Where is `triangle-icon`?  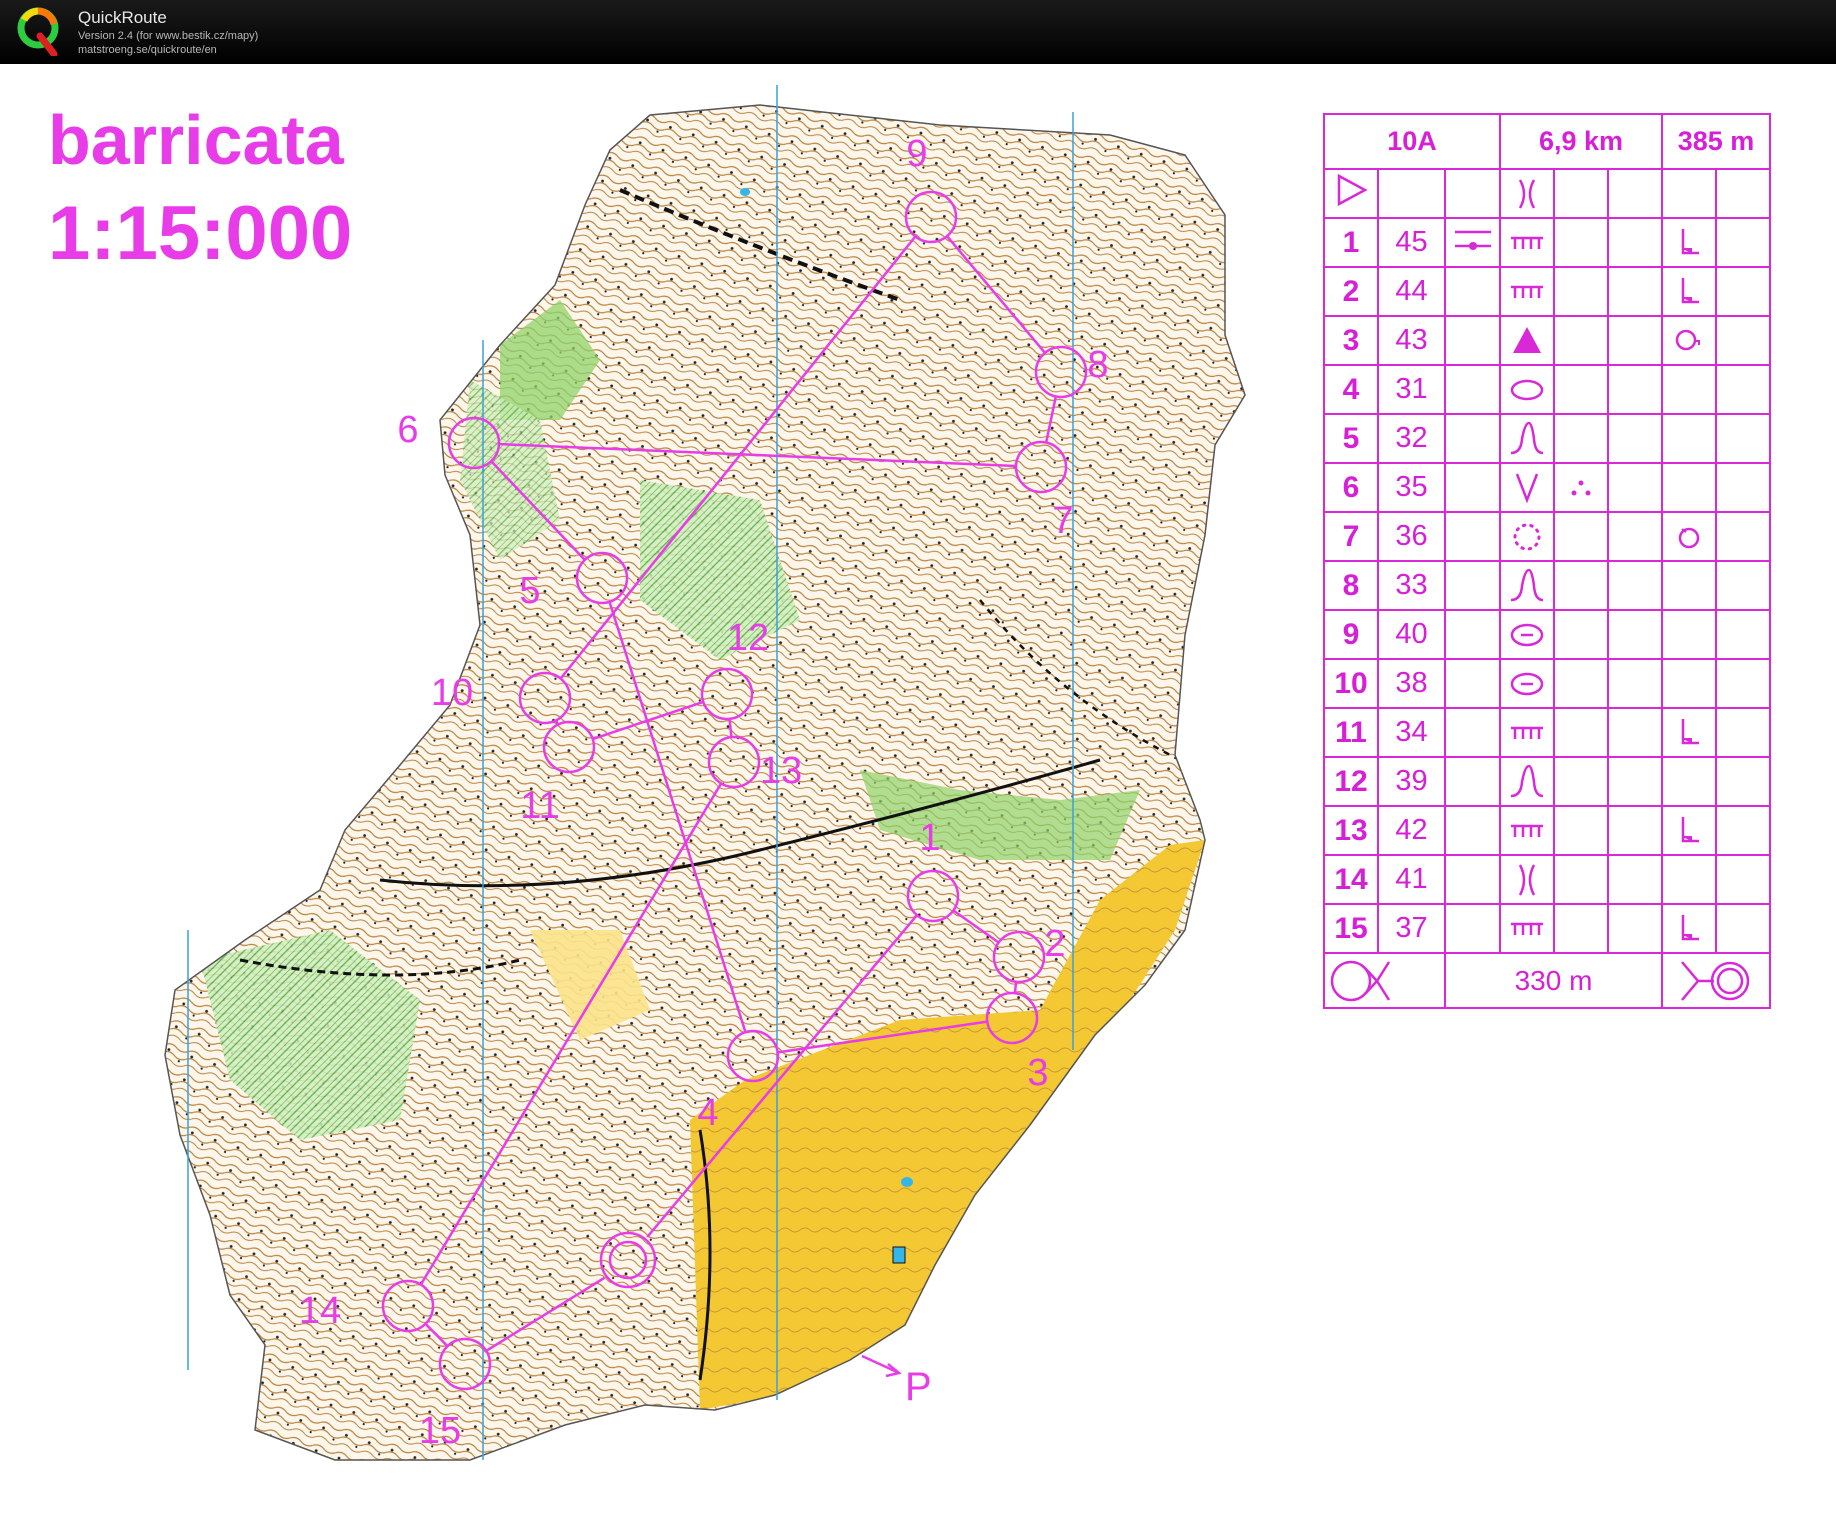 triangle-icon is located at coordinates (1527, 340).